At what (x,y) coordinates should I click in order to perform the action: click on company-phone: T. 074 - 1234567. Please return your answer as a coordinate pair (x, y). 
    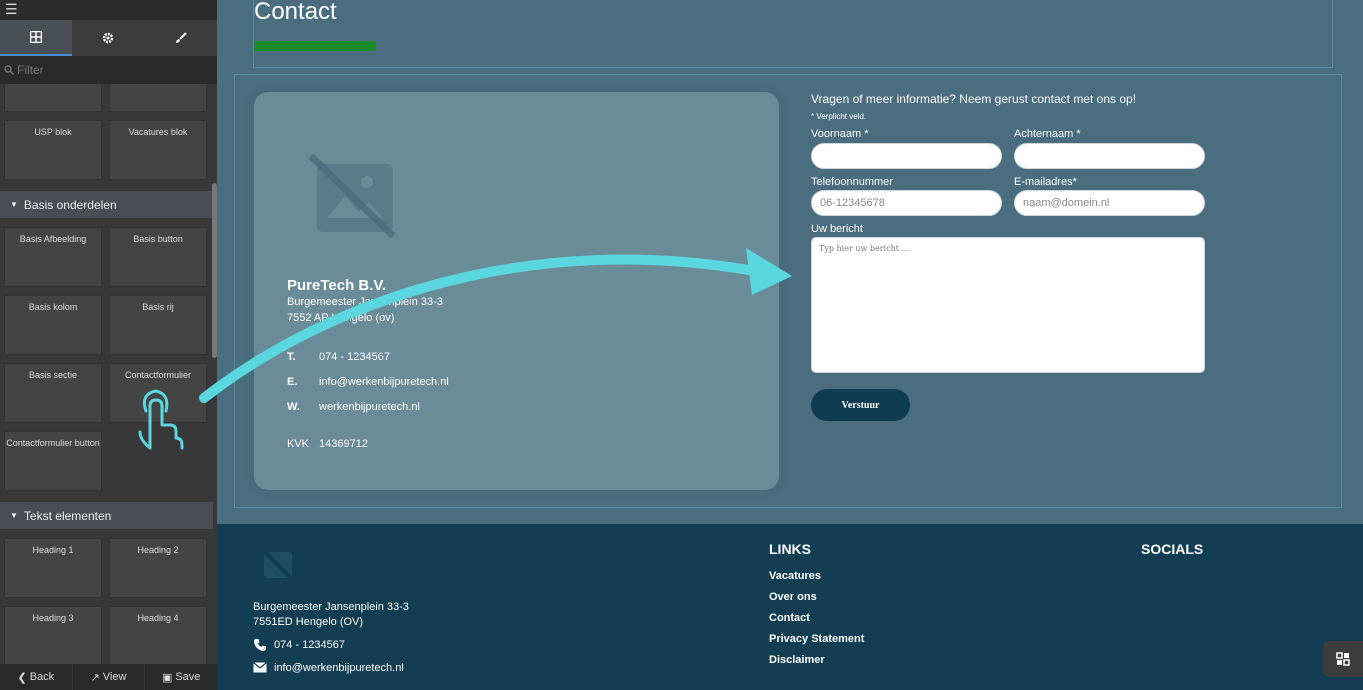
    Looking at the image, I should click on (338, 357).